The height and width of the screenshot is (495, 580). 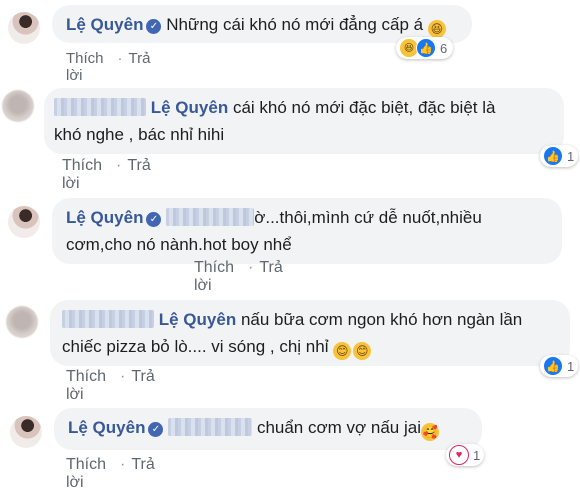 I want to click on comment-bubble: Lệ Quyên ✓ chuẩn cơm vợ nấu jai 🥰, so click(x=268, y=429).